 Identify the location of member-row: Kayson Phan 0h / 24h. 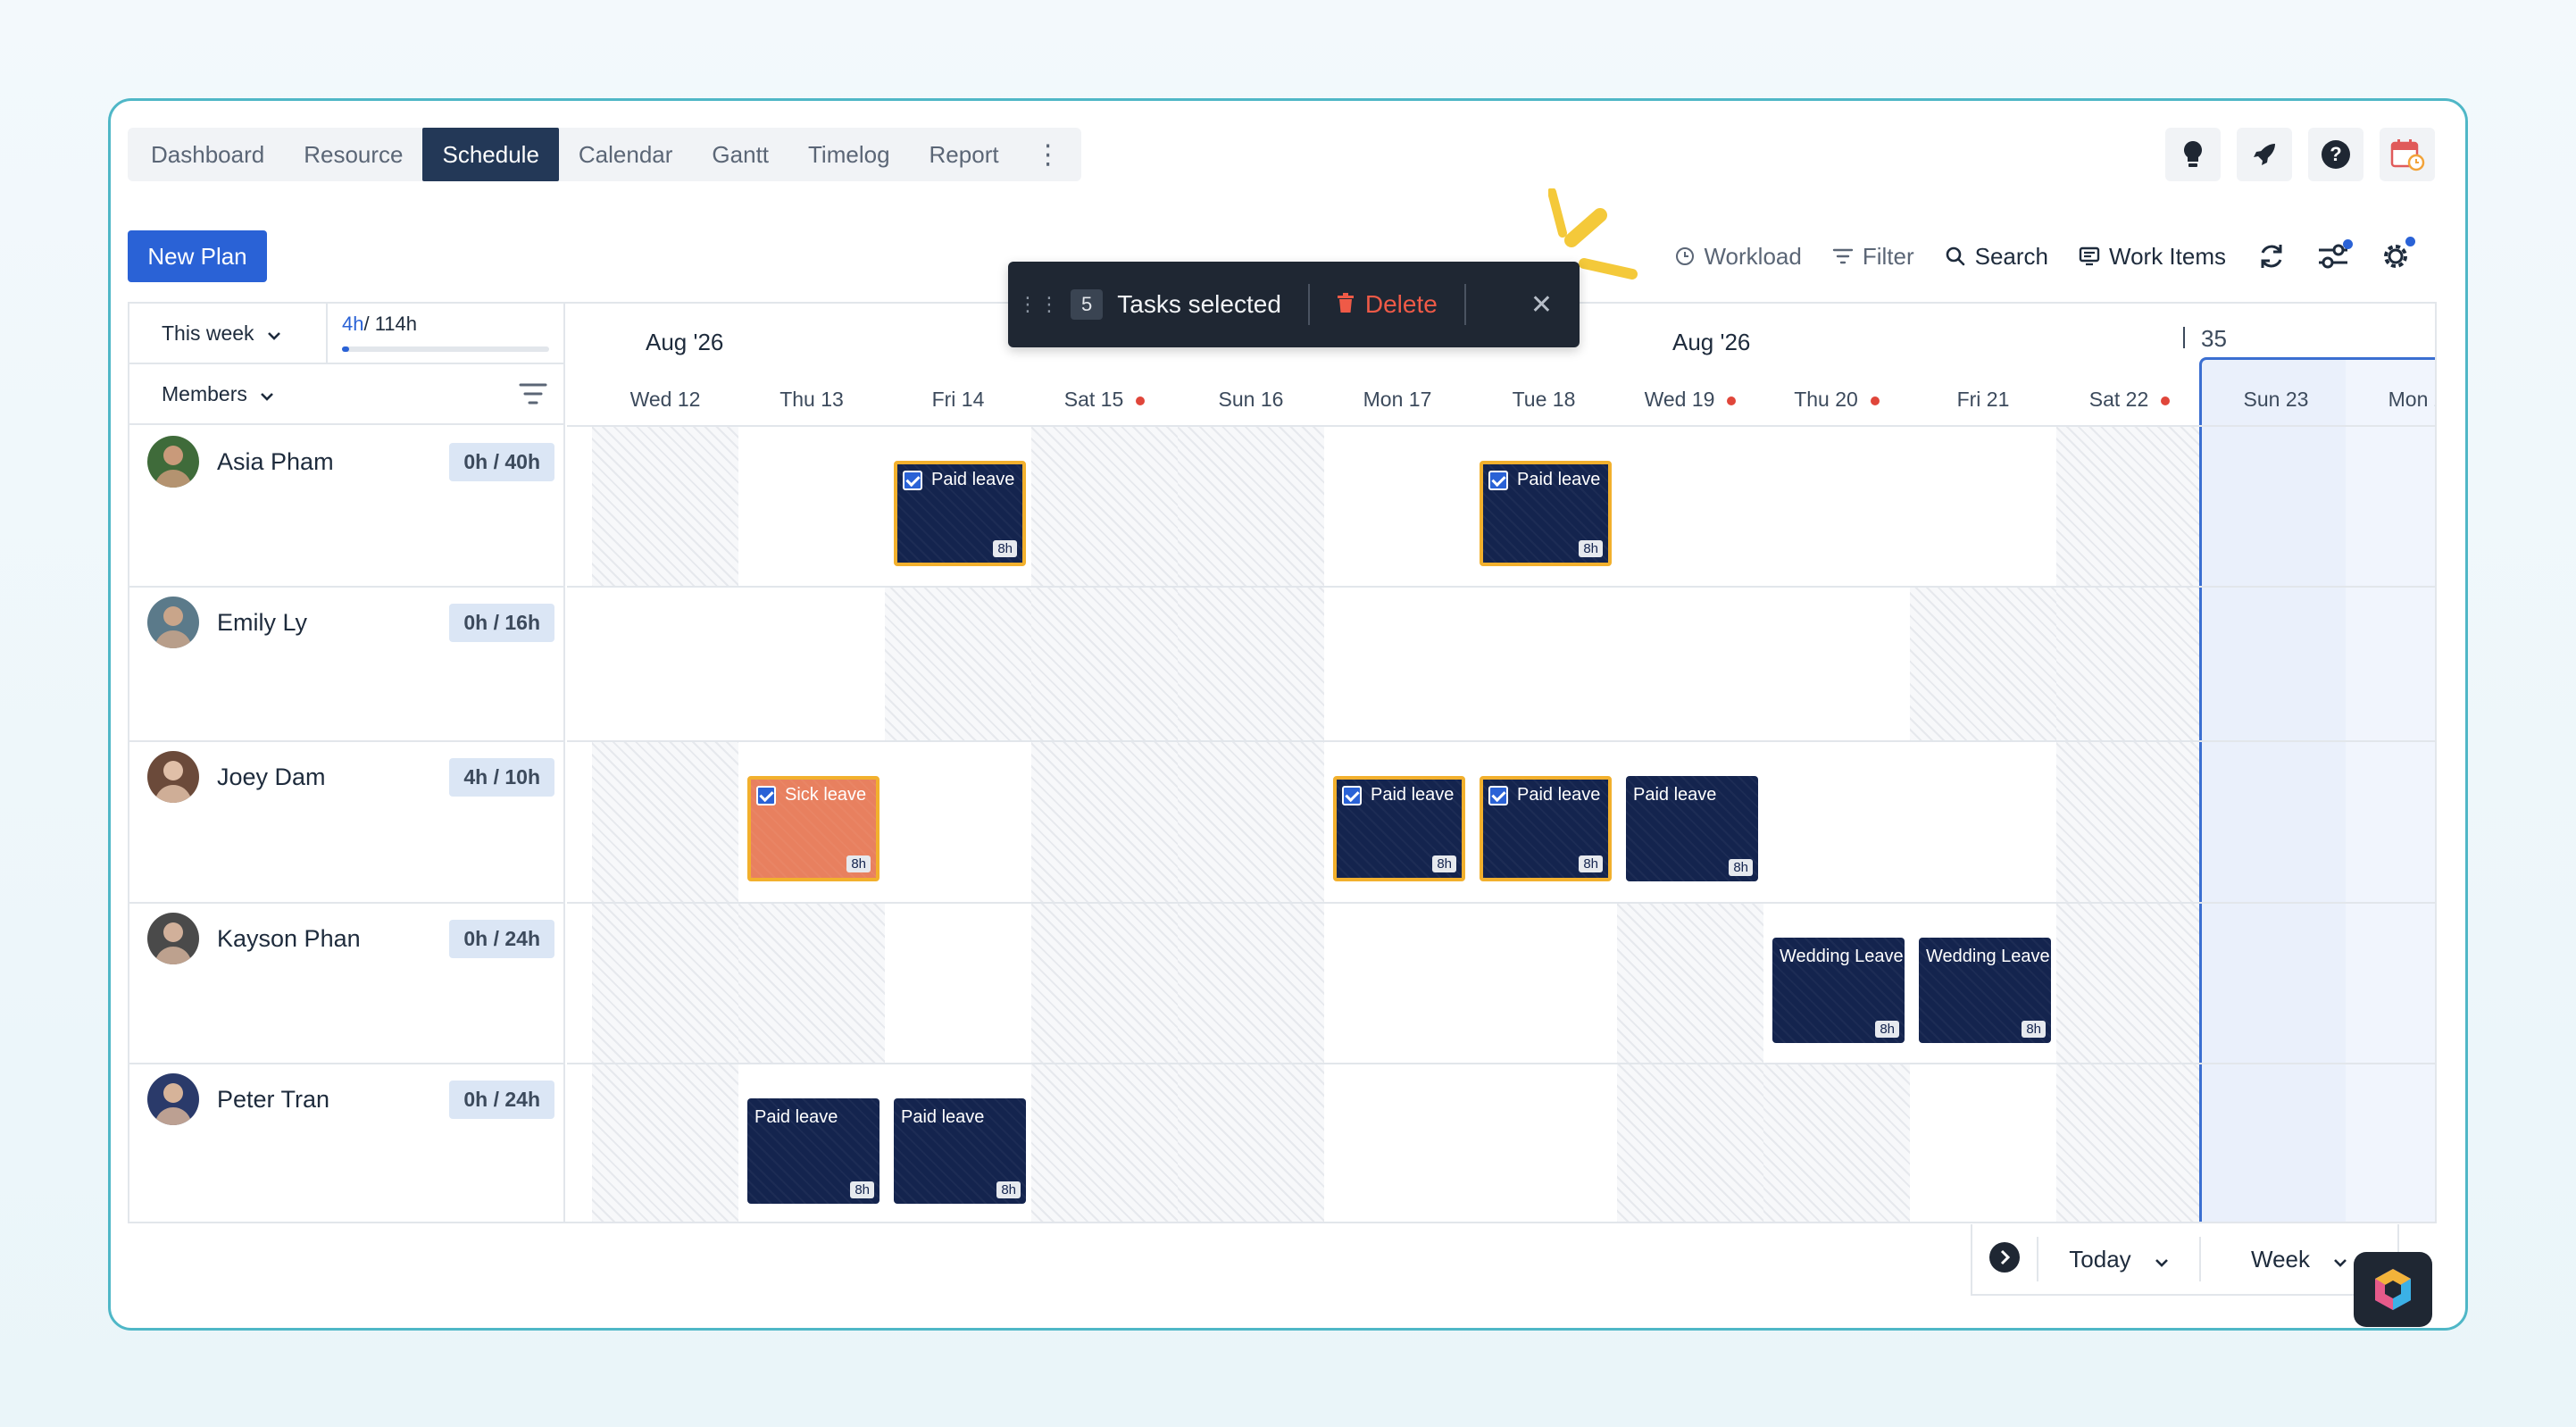
(346, 984).